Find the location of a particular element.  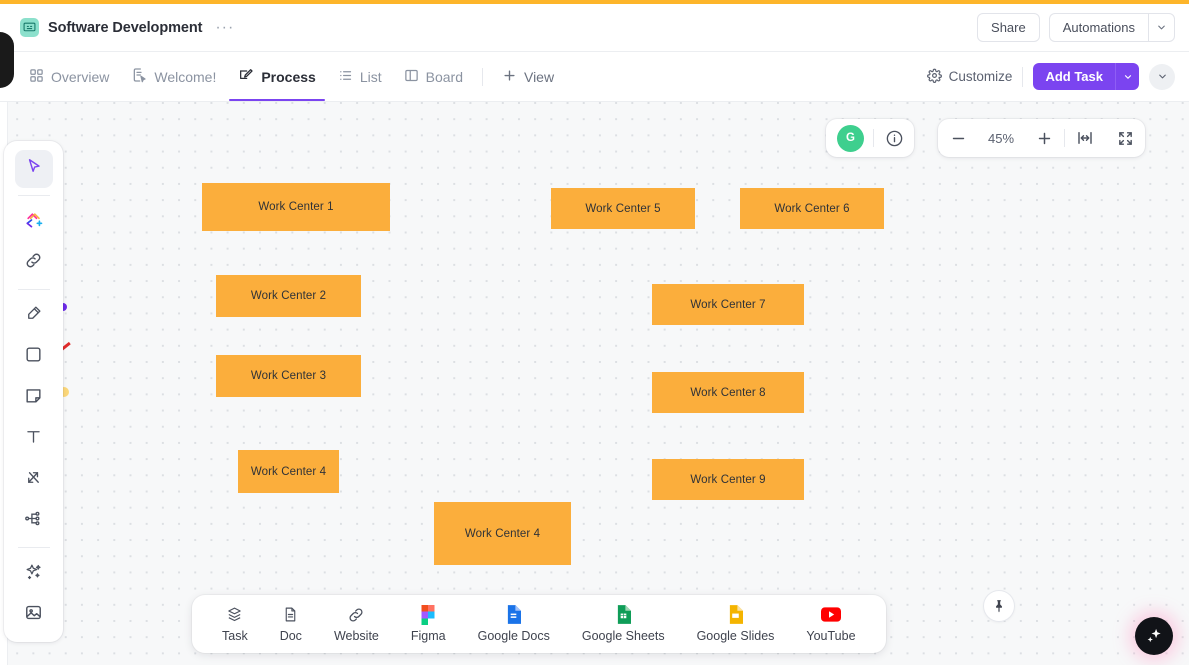

zoom-cluster: 45% is located at coordinates (1041, 138).